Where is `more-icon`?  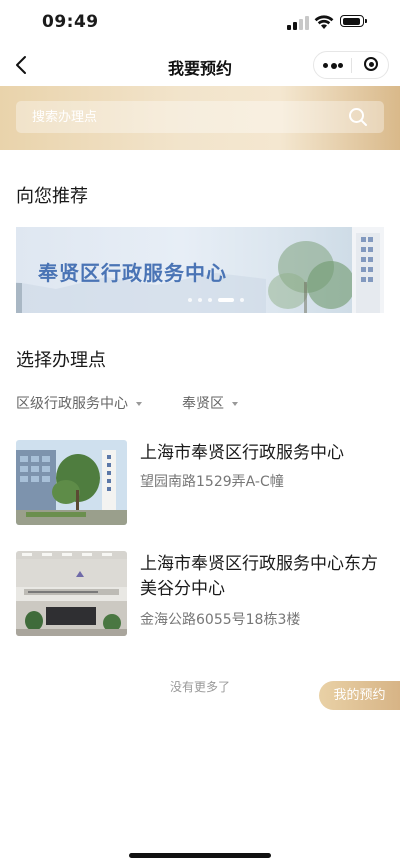
more-icon is located at coordinates (333, 65).